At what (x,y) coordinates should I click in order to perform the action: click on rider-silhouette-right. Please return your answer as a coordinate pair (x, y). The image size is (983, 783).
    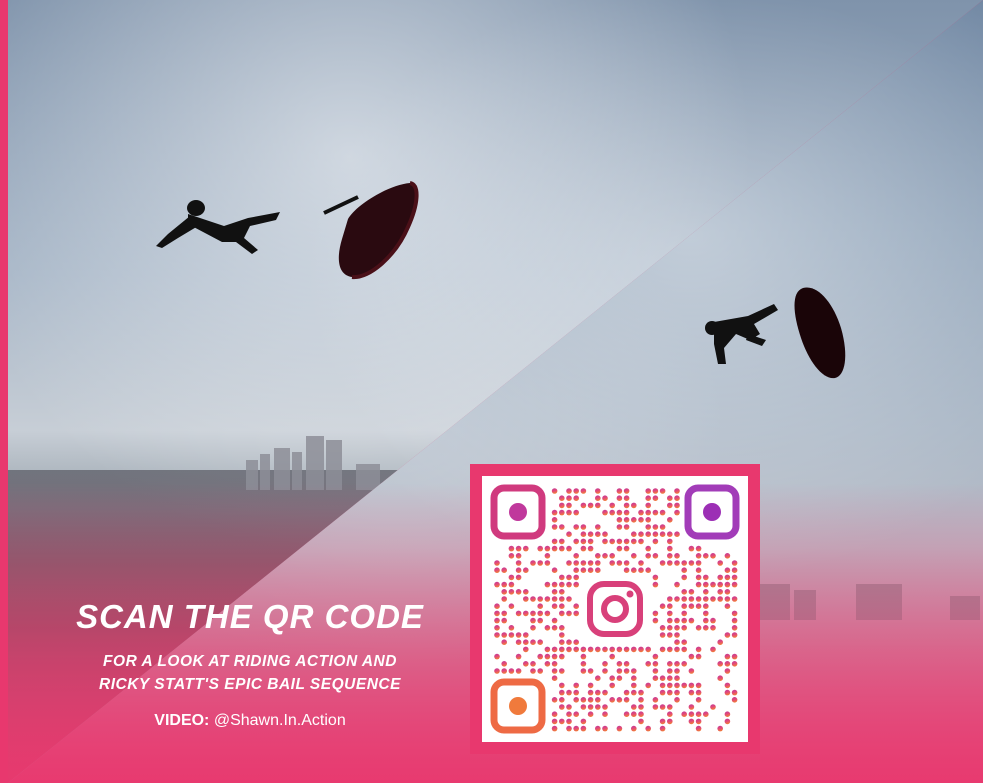
    Looking at the image, I should click on (741, 334).